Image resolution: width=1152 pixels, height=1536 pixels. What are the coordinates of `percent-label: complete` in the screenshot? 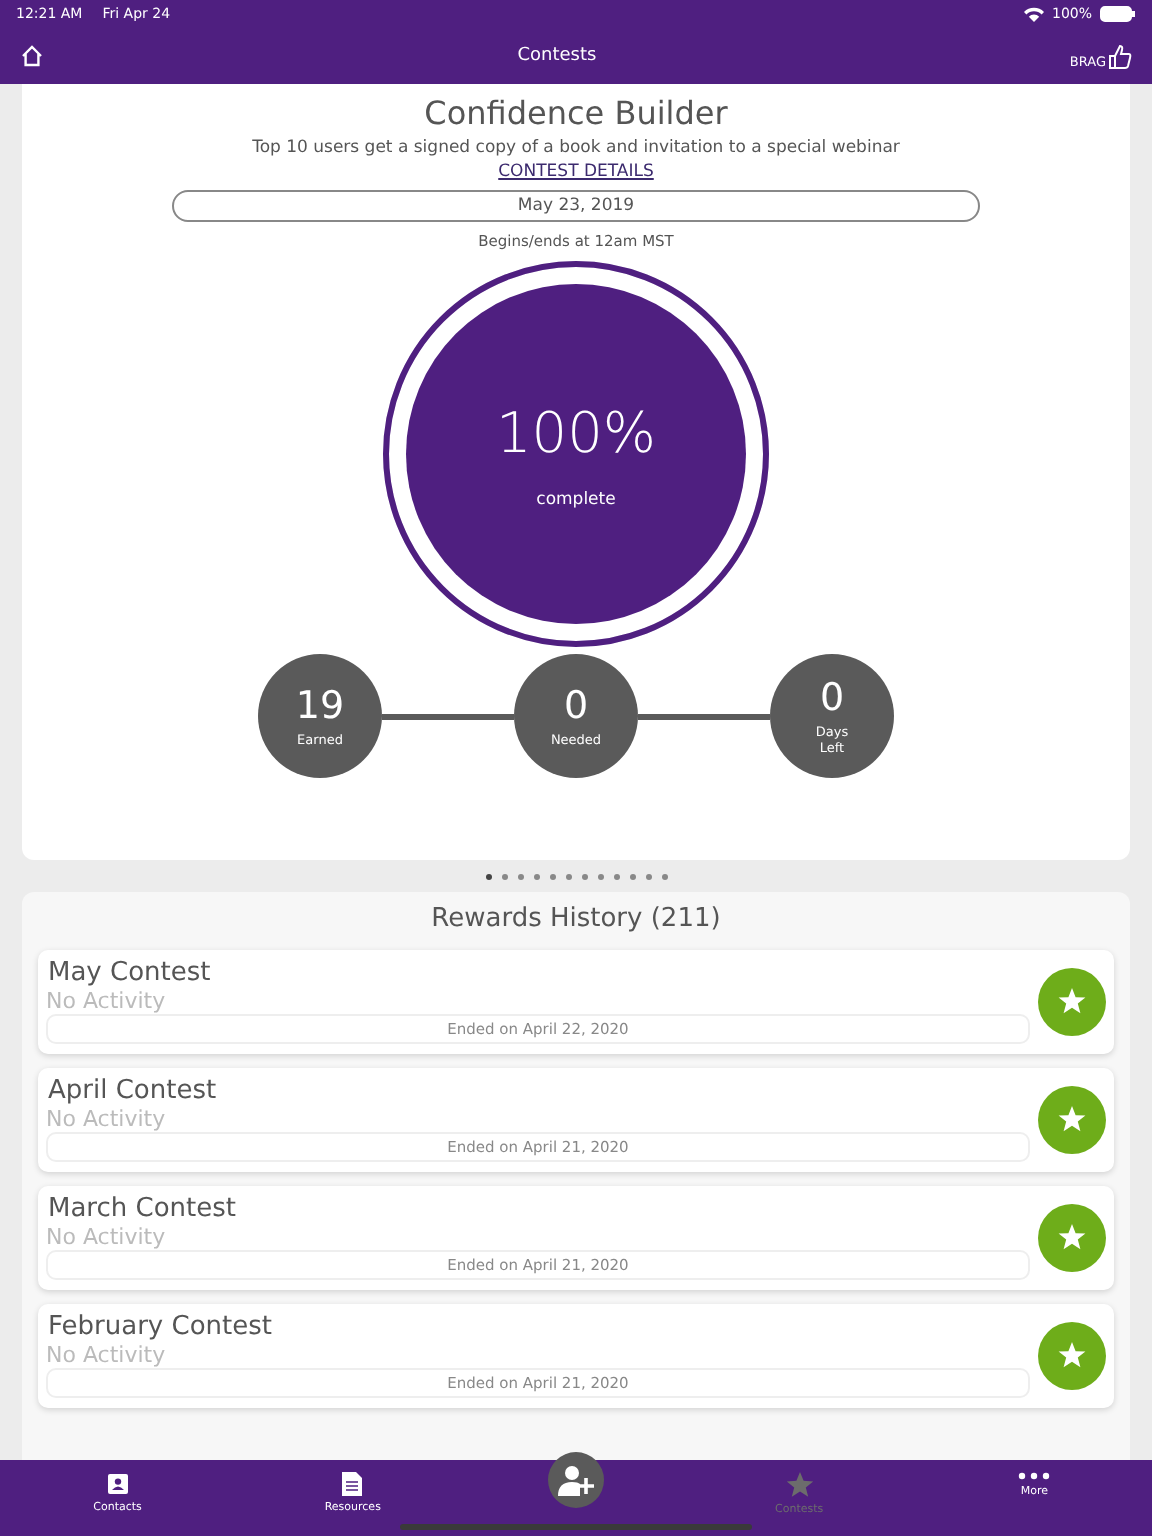 It's located at (576, 499).